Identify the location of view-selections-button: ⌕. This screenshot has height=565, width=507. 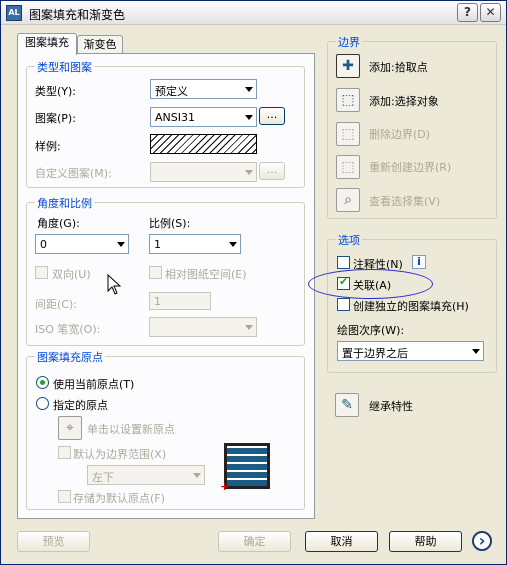
(348, 200).